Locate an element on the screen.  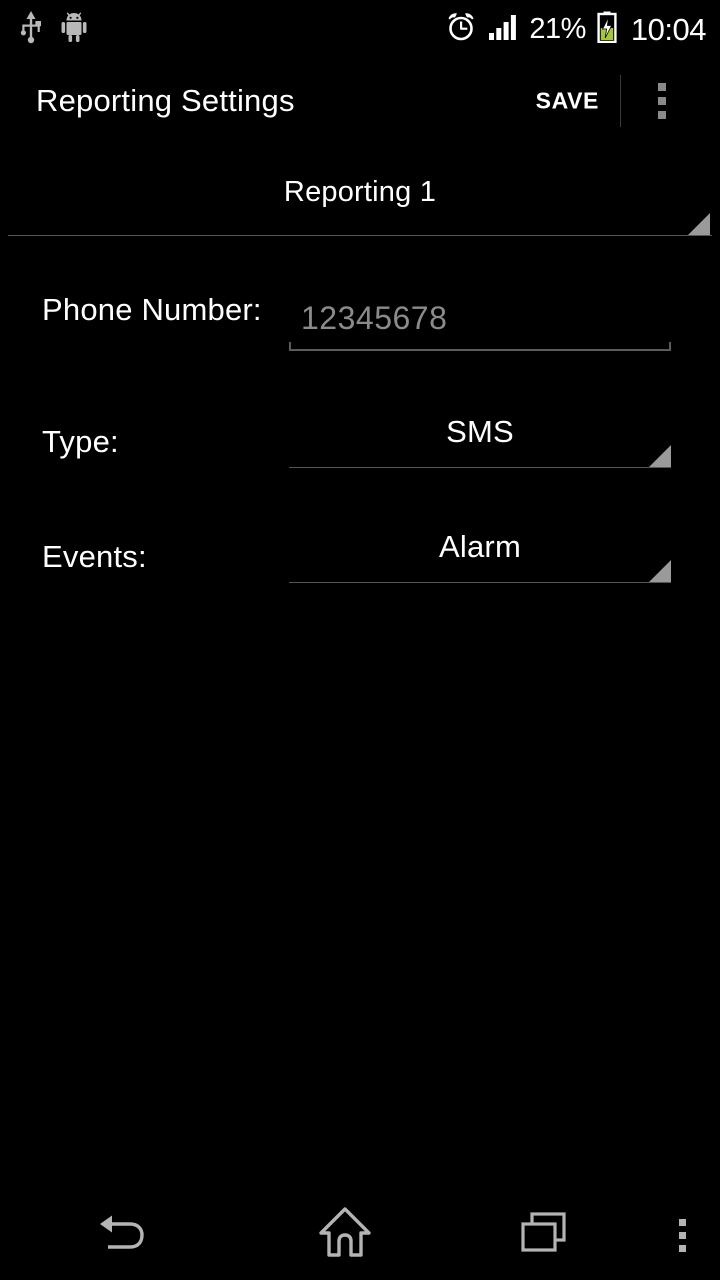
usb-icon is located at coordinates (31, 29).